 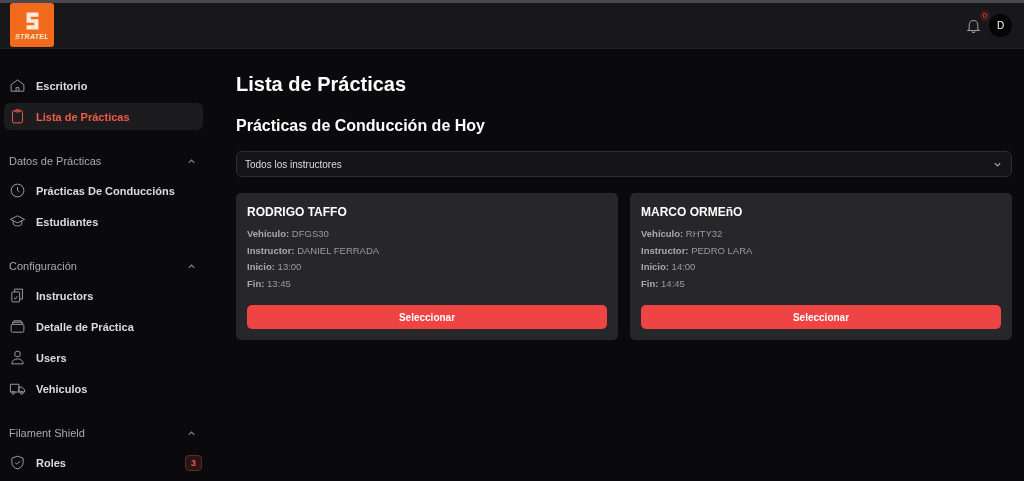 What do you see at coordinates (103, 161) in the screenshot?
I see `group-heading: Datos de Prácticas` at bounding box center [103, 161].